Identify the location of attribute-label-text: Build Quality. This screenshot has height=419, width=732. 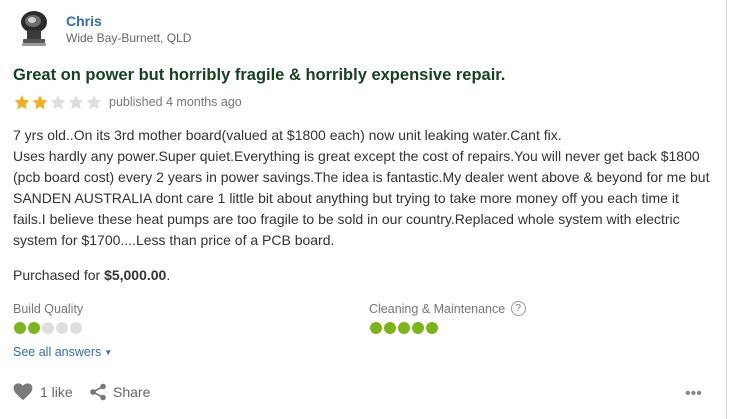
(48, 309).